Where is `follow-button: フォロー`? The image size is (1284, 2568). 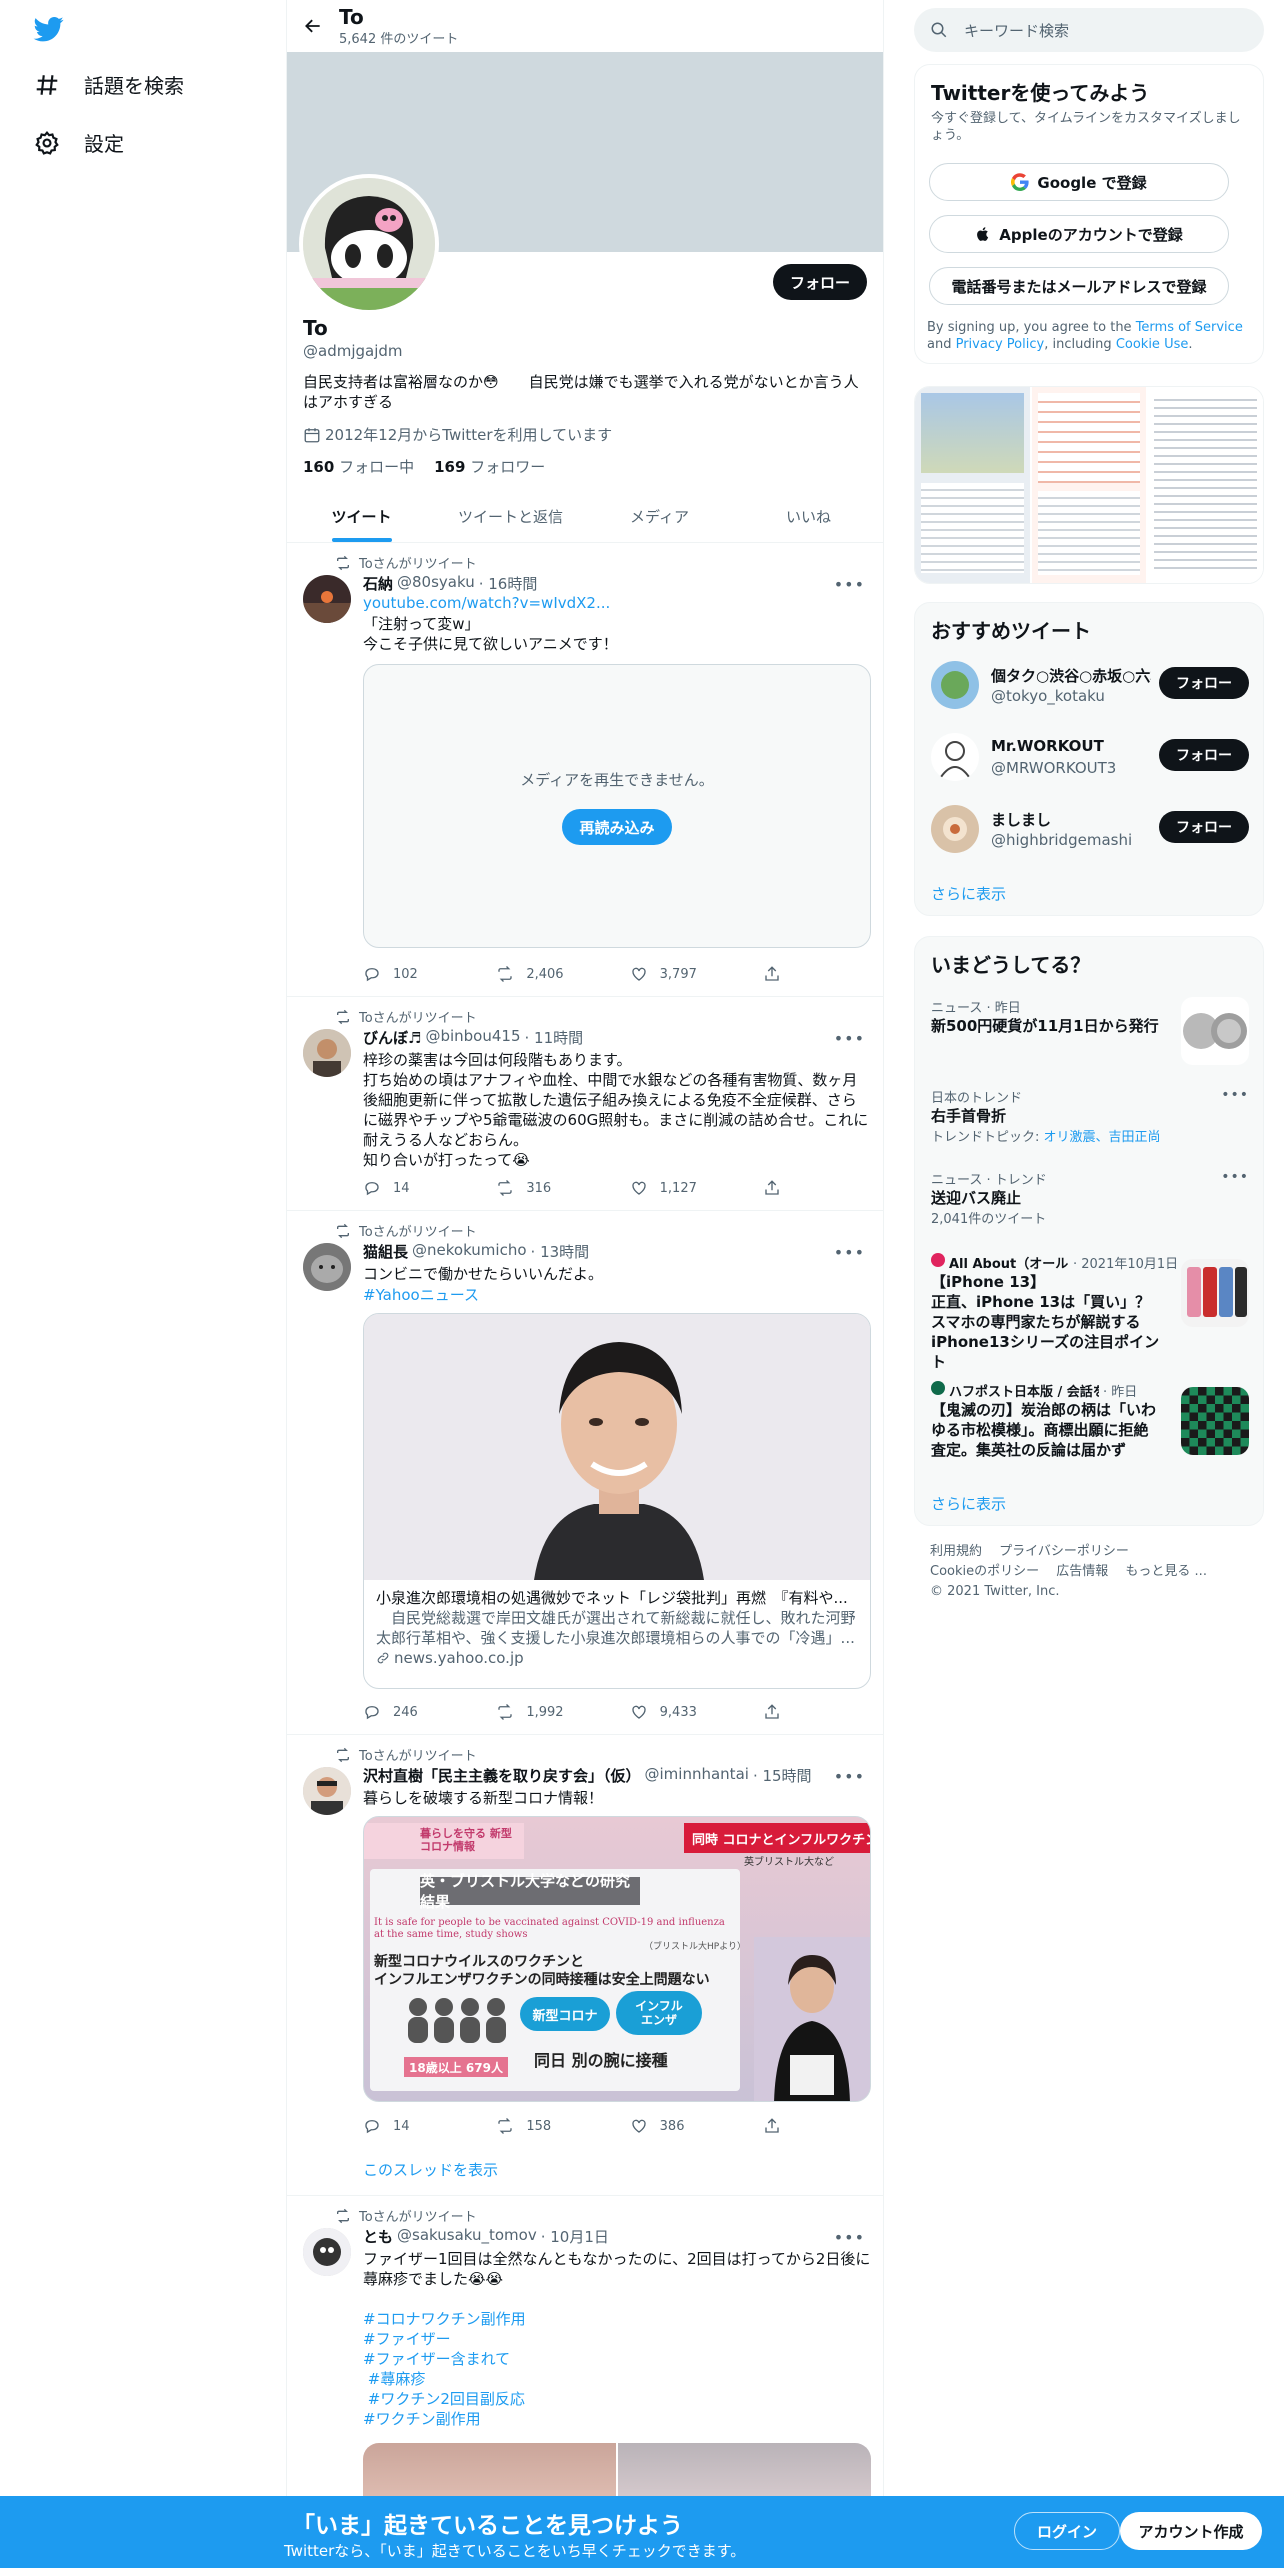
follow-button: フォロー is located at coordinates (820, 282).